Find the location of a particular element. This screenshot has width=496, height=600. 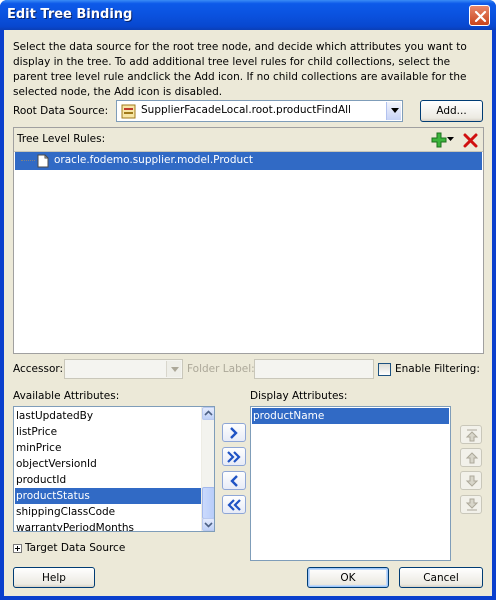

move-all-left-button is located at coordinates (234, 504).